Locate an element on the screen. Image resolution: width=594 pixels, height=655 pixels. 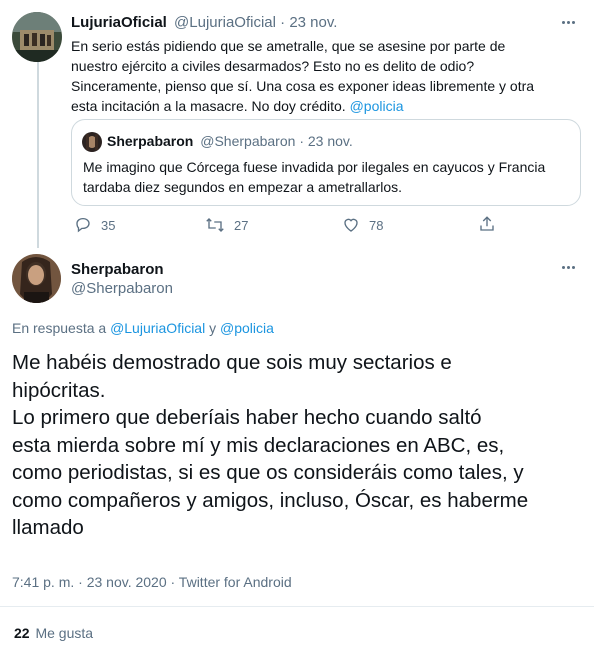
lujuria-avatar is located at coordinates (37, 37).